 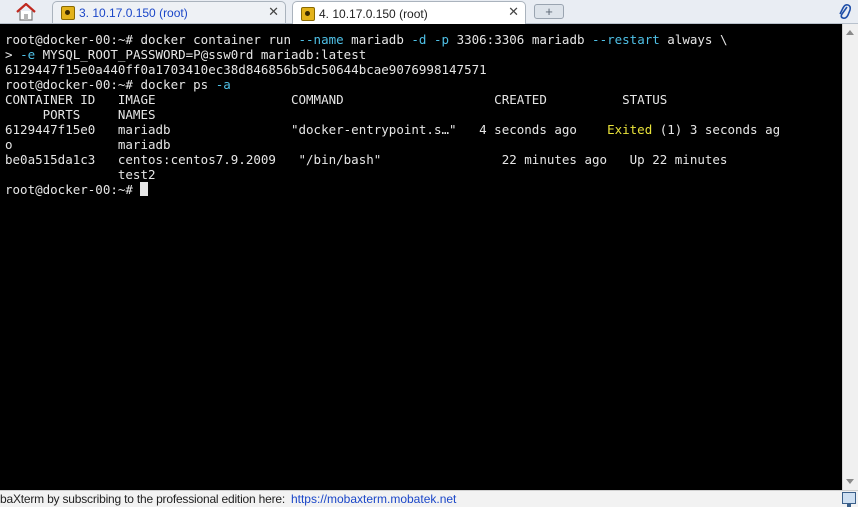 I want to click on terminal-line: root@docker-00:~#, so click(x=392, y=189).